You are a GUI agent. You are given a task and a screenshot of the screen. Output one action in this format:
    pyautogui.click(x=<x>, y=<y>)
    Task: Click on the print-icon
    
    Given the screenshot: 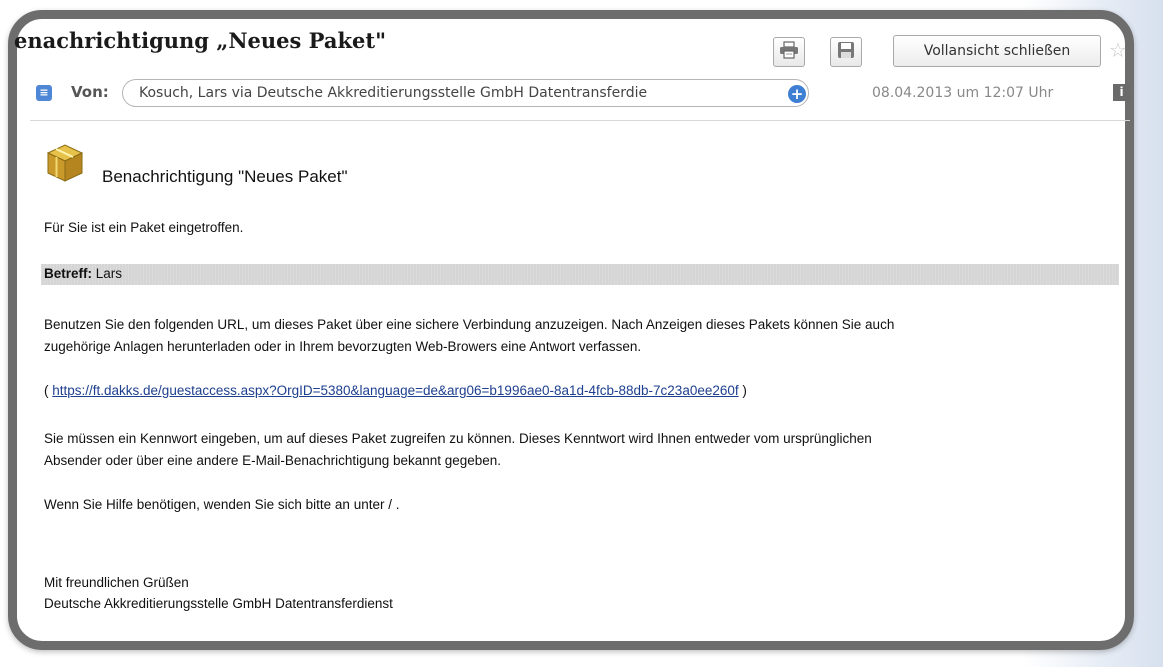 What is the action you would take?
    pyautogui.click(x=789, y=52)
    